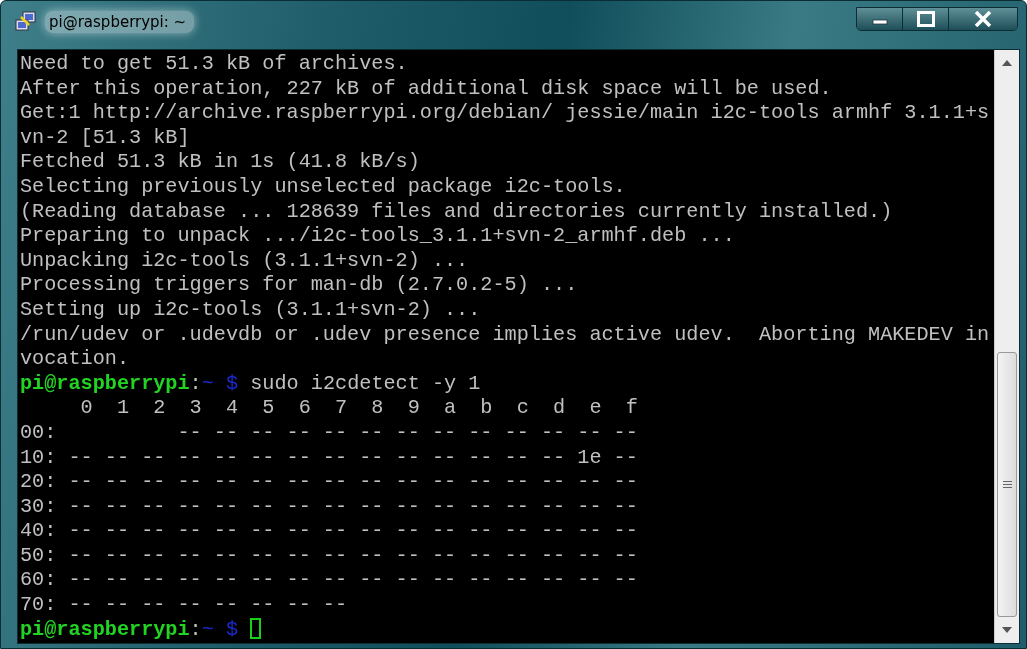 The width and height of the screenshot is (1027, 649). I want to click on scroll-down-icon, so click(1007, 630).